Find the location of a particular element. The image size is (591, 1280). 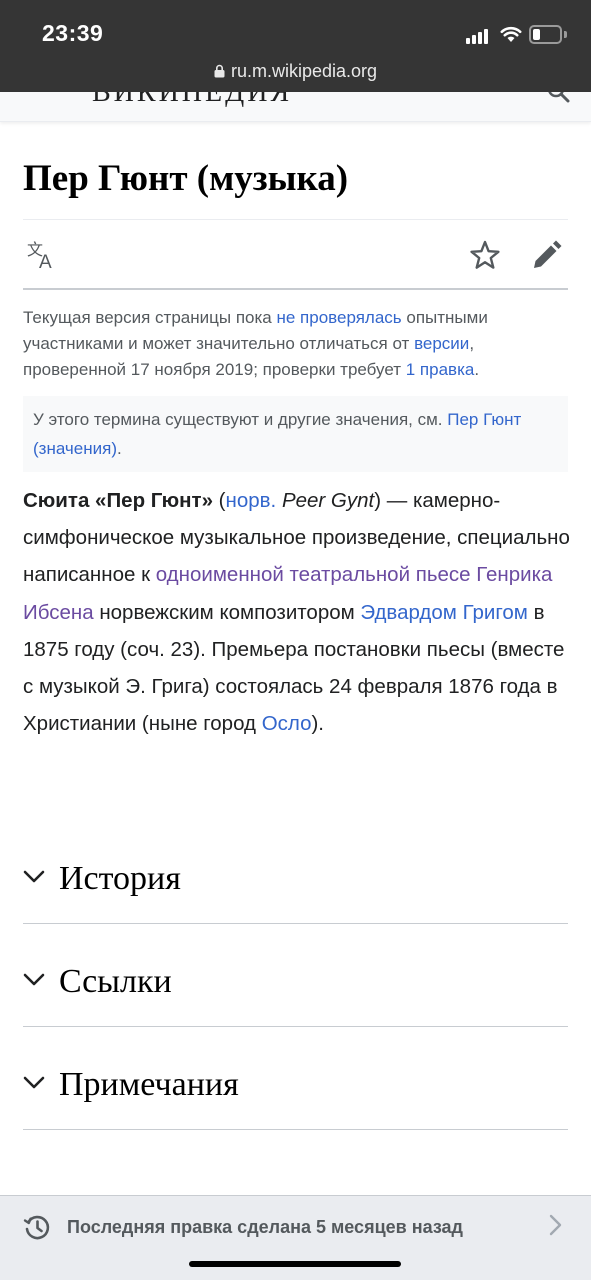

address-bar: ru.m.wikipedia.org is located at coordinates (295, 71).